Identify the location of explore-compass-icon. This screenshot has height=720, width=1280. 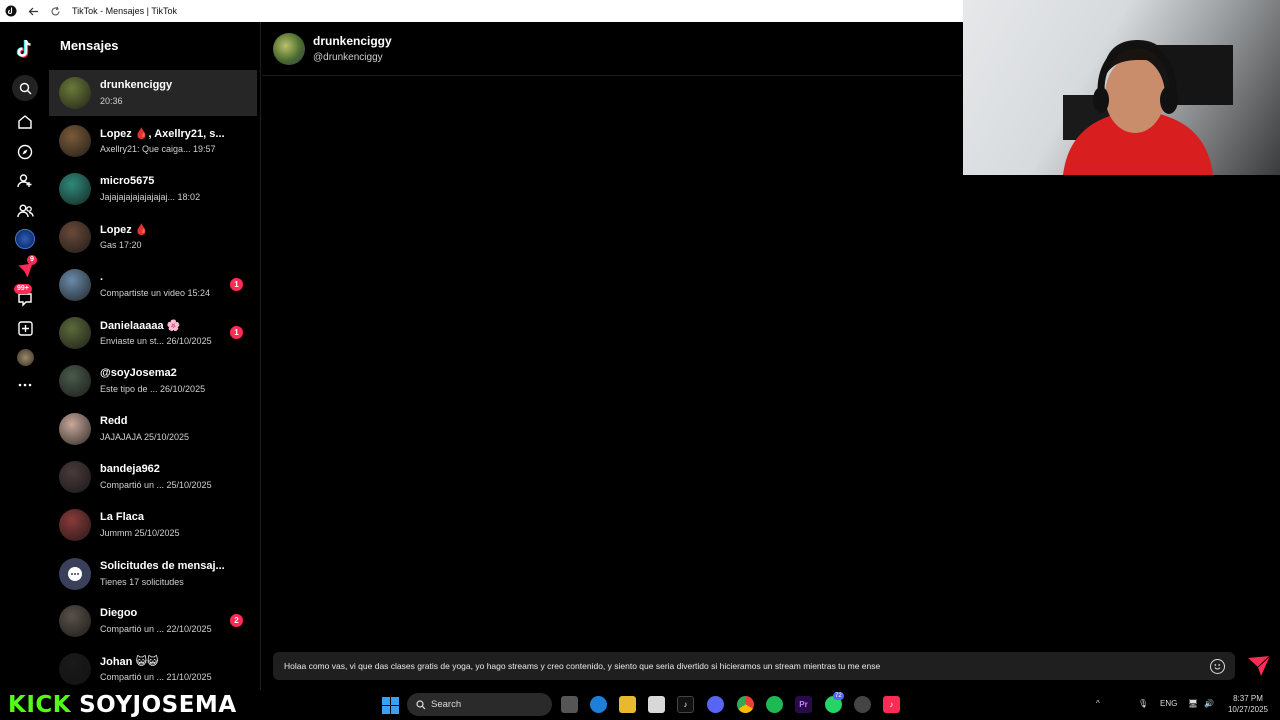
(25, 152).